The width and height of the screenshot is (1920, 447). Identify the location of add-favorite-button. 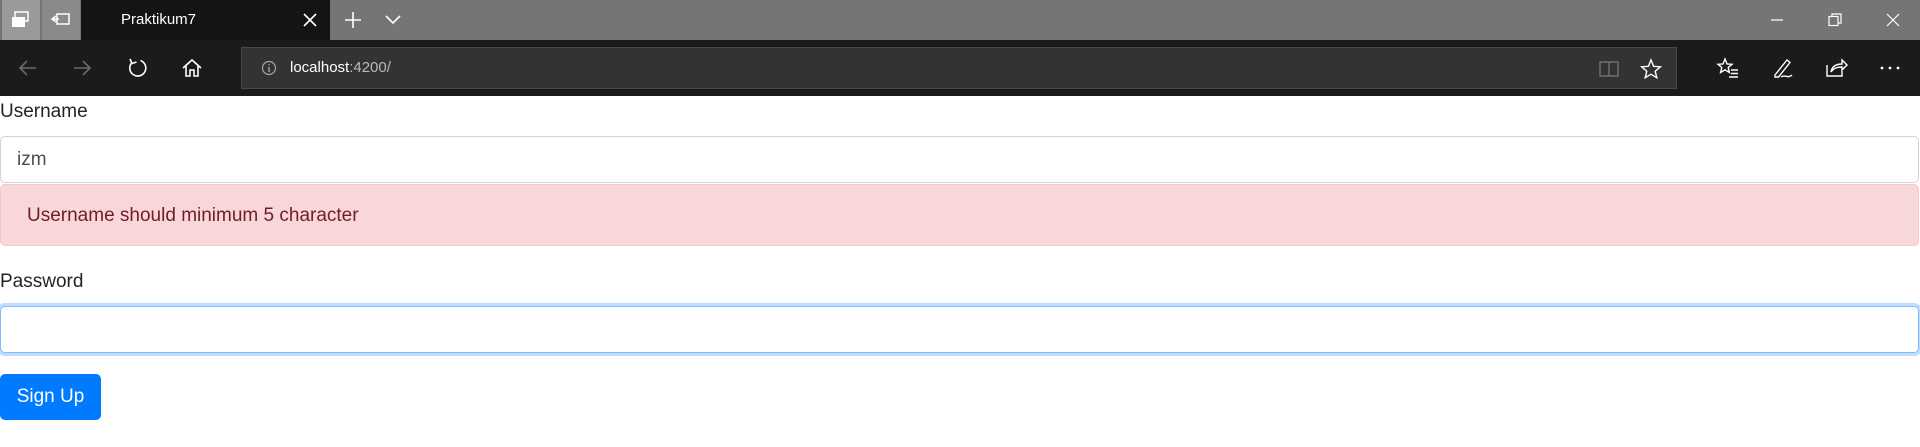
(1651, 69).